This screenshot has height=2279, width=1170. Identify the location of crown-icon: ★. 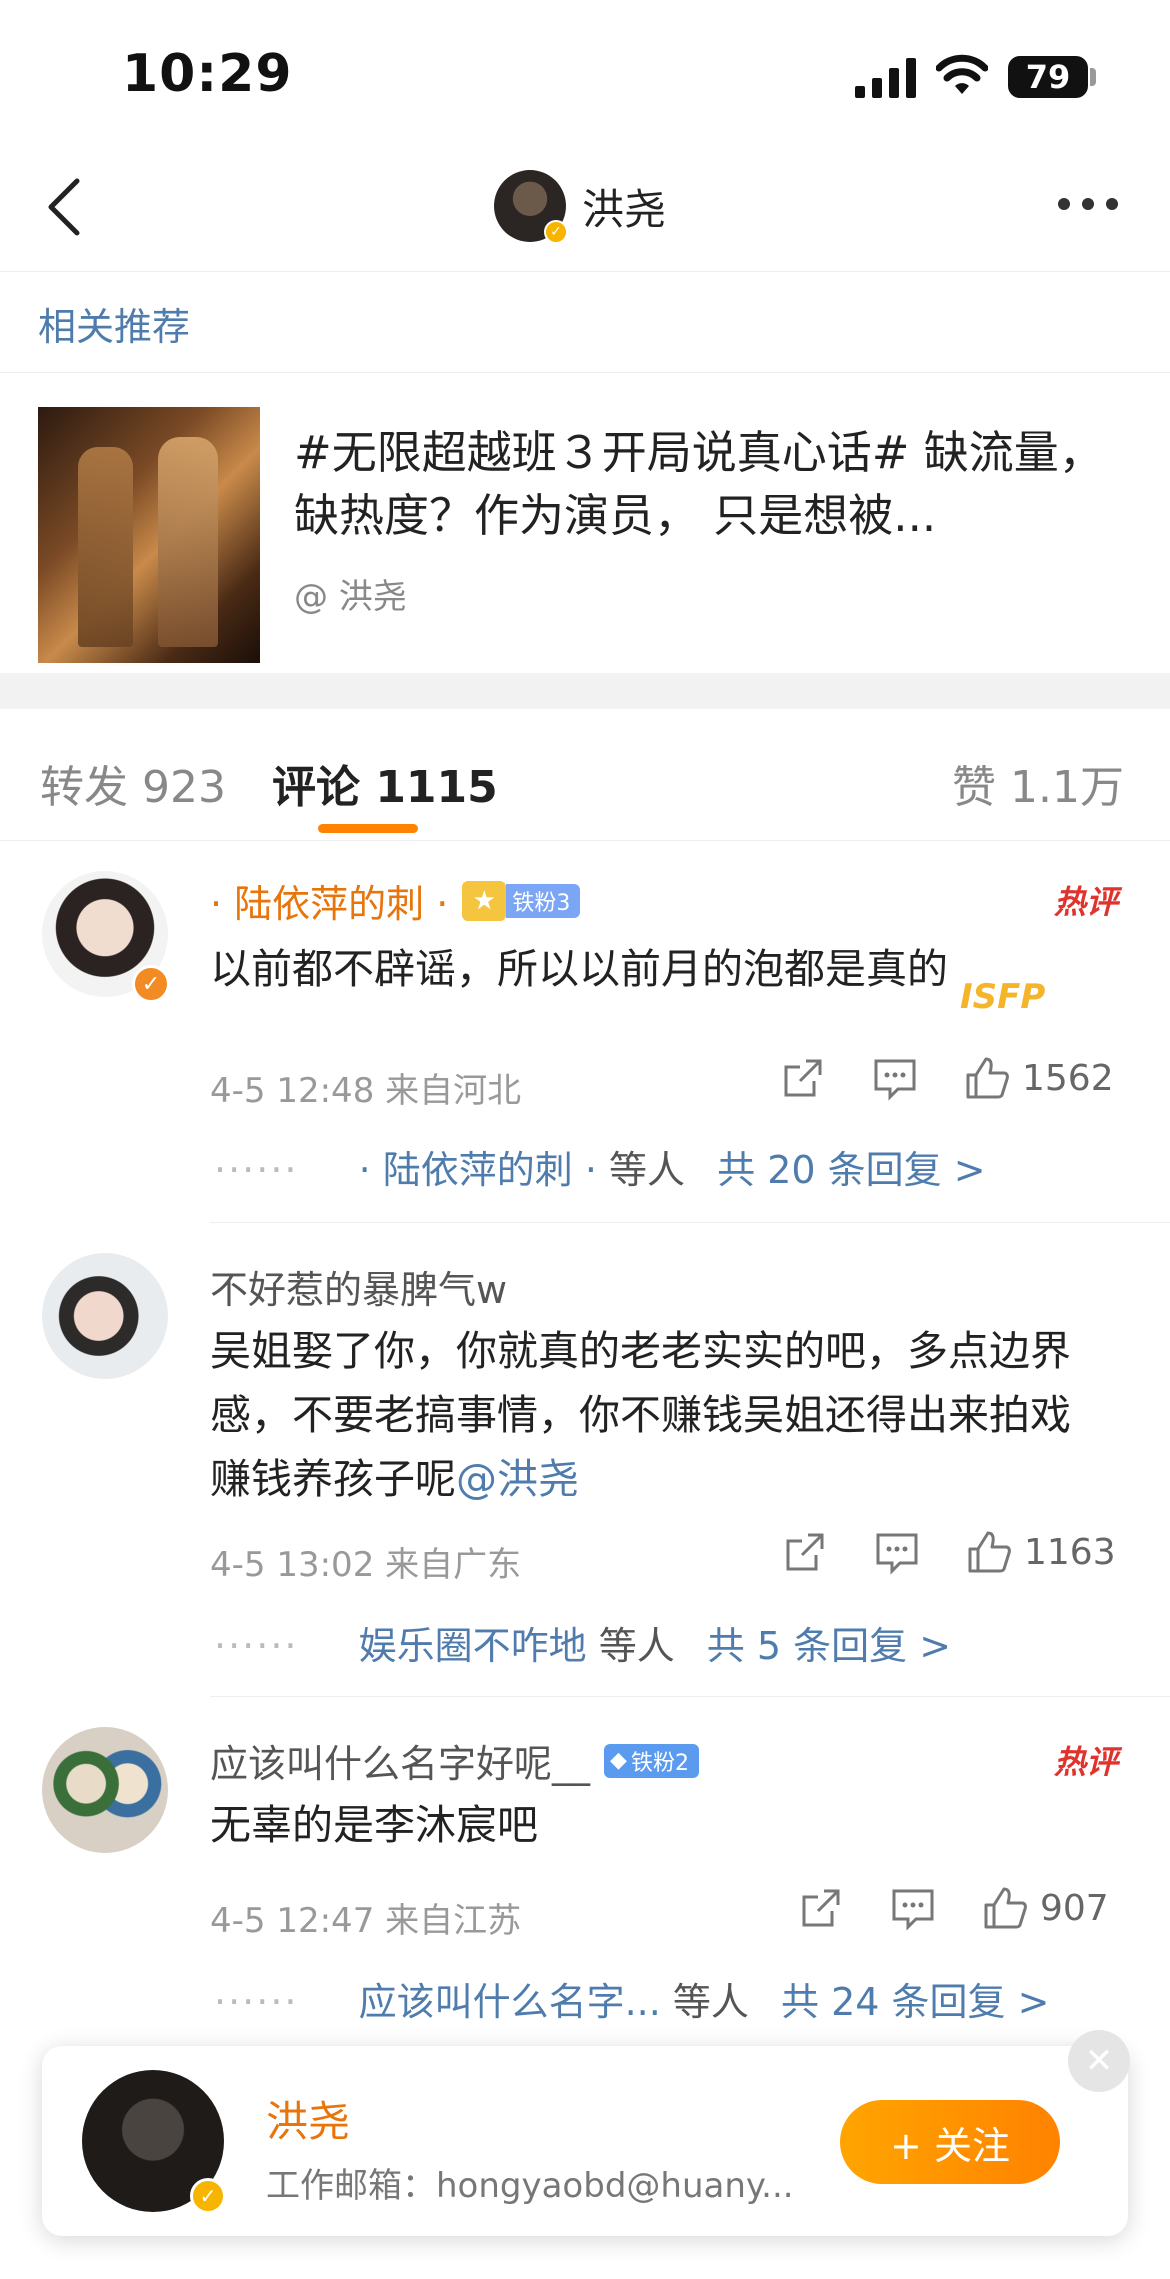
(484, 900).